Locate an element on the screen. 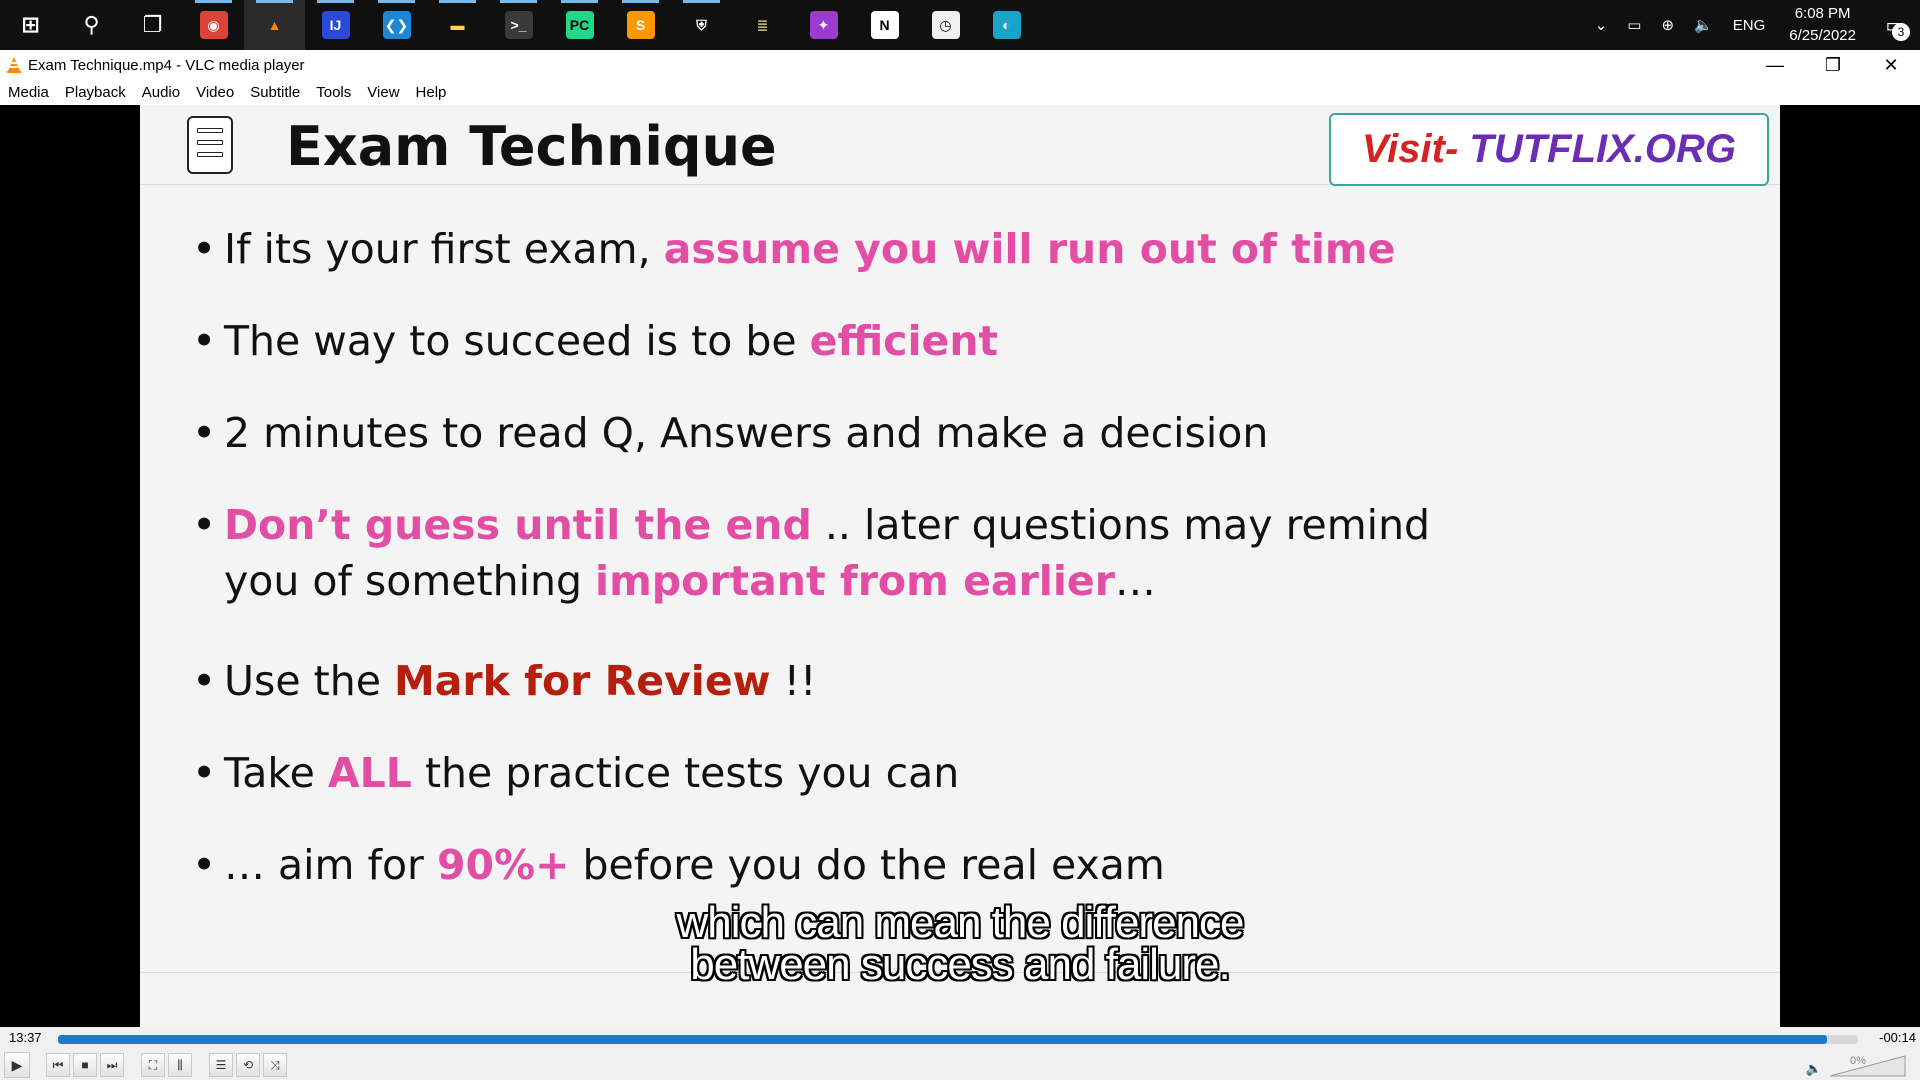 This screenshot has width=1920, height=1080. play-button: ▶ is located at coordinates (17, 1065).